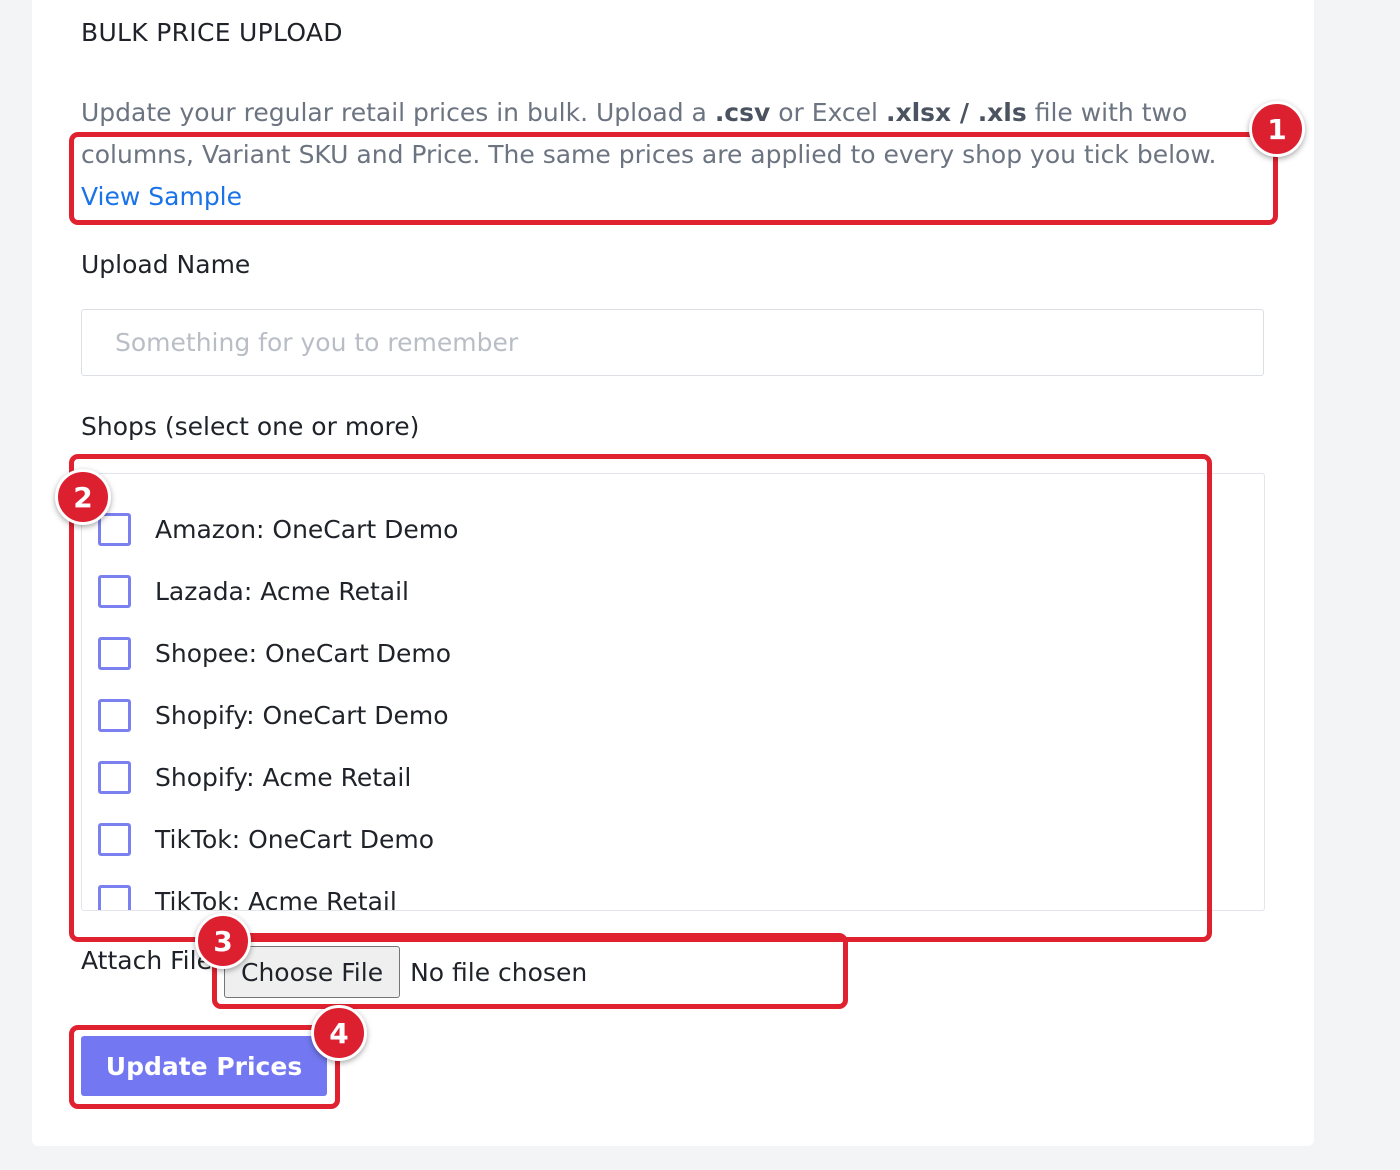 Image resolution: width=1400 pixels, height=1170 pixels. I want to click on update-prices-button: Update Prices, so click(204, 1066).